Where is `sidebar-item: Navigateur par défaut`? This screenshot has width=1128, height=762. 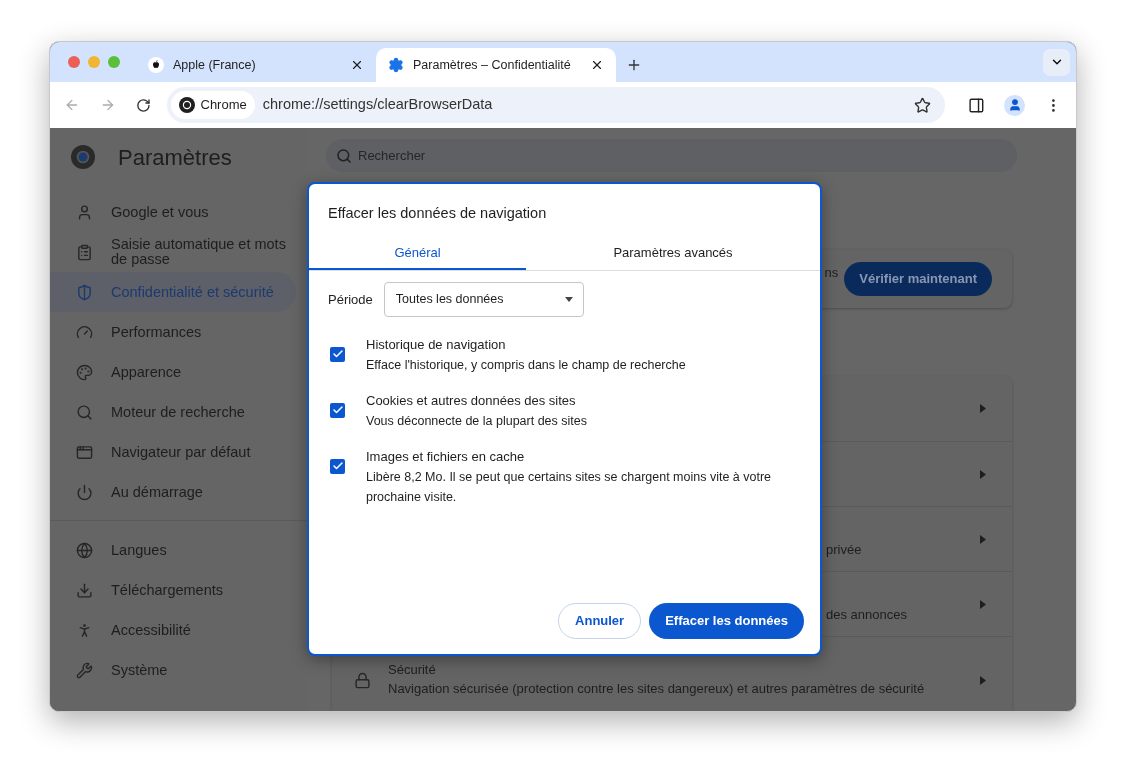 sidebar-item: Navigateur par défaut is located at coordinates (173, 452).